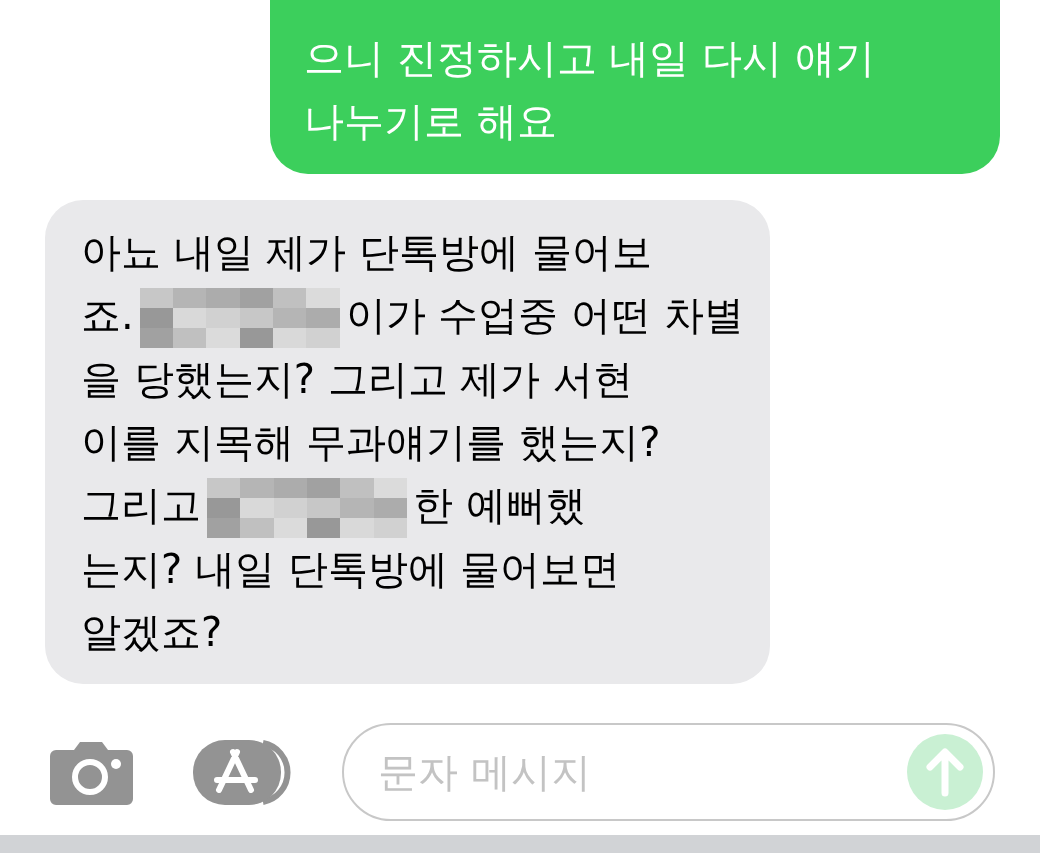 The width and height of the screenshot is (1040, 853). I want to click on message-text: 아뇨 내일 제가 단톡방에 물어보, so click(366, 252).